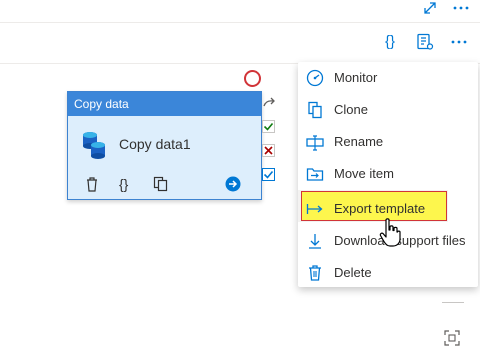 This screenshot has height=351, width=480. I want to click on menu-item-monitor: Monitor, so click(388, 78).